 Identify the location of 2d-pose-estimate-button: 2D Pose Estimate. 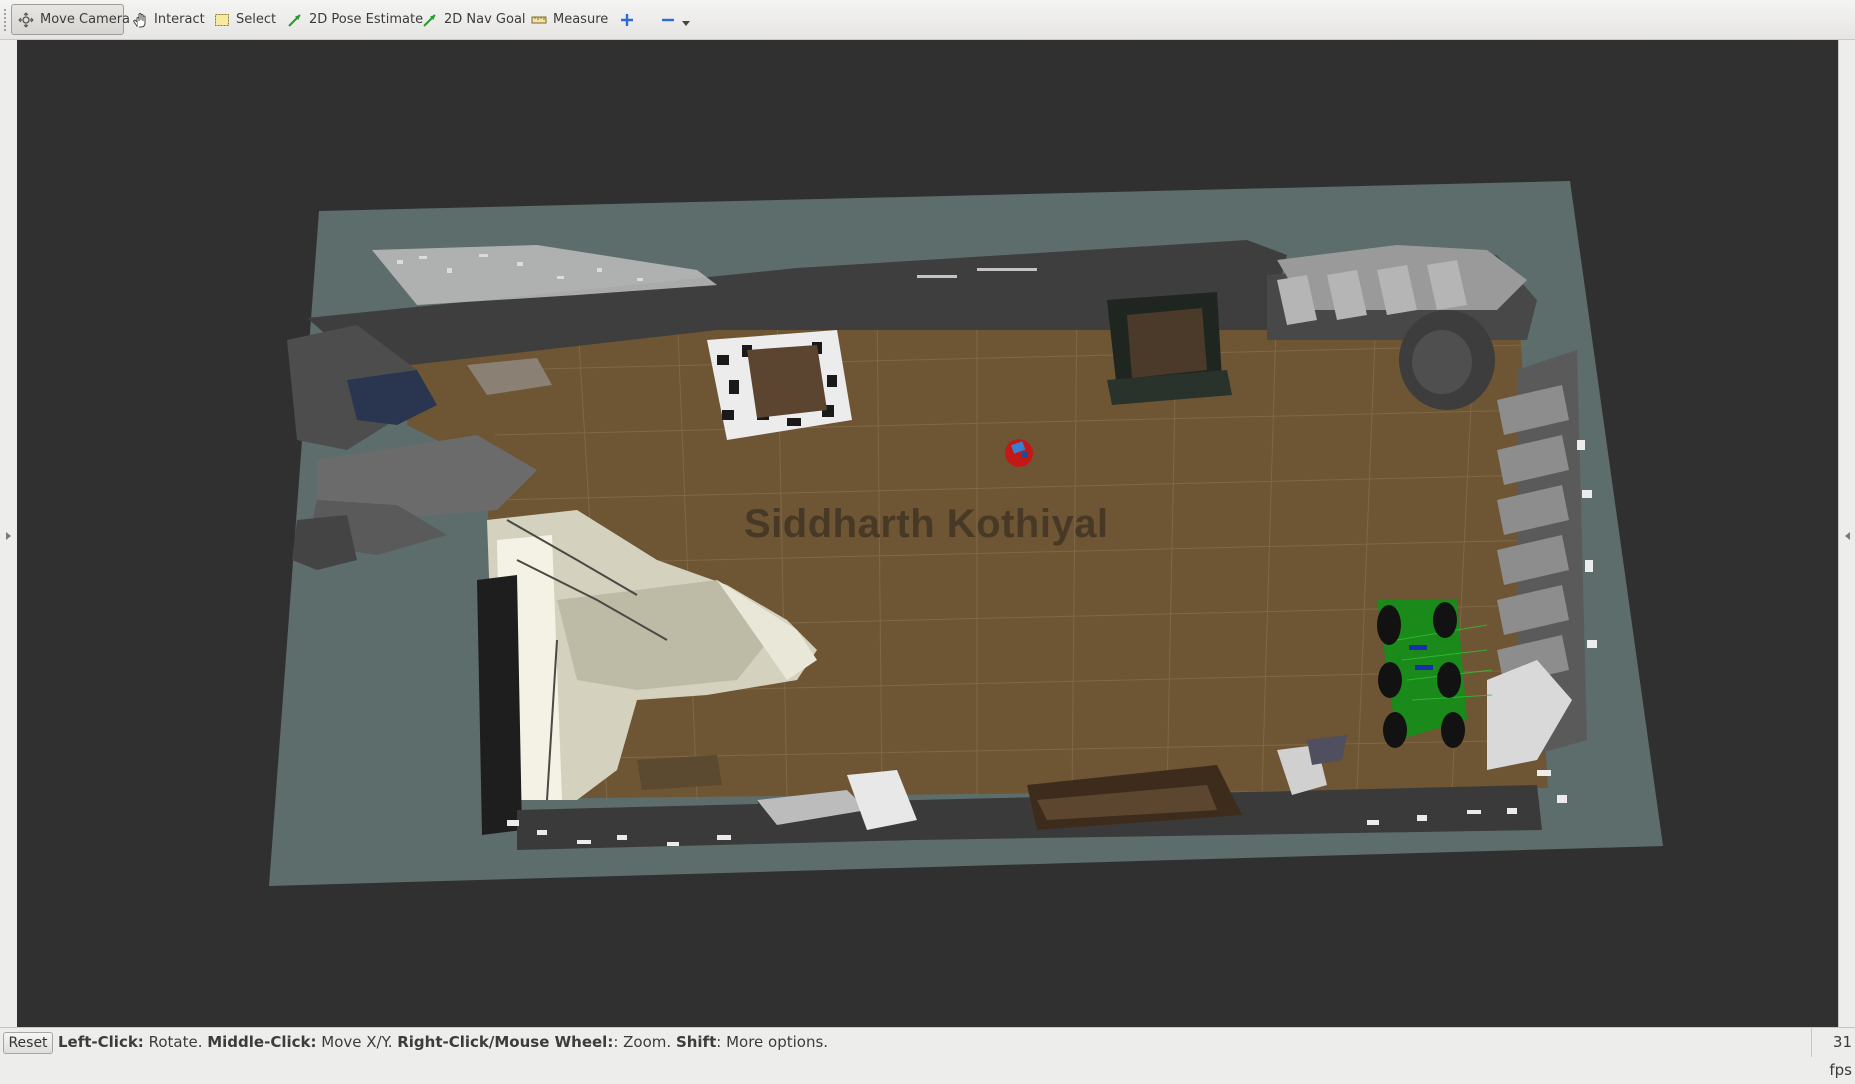
(352, 19).